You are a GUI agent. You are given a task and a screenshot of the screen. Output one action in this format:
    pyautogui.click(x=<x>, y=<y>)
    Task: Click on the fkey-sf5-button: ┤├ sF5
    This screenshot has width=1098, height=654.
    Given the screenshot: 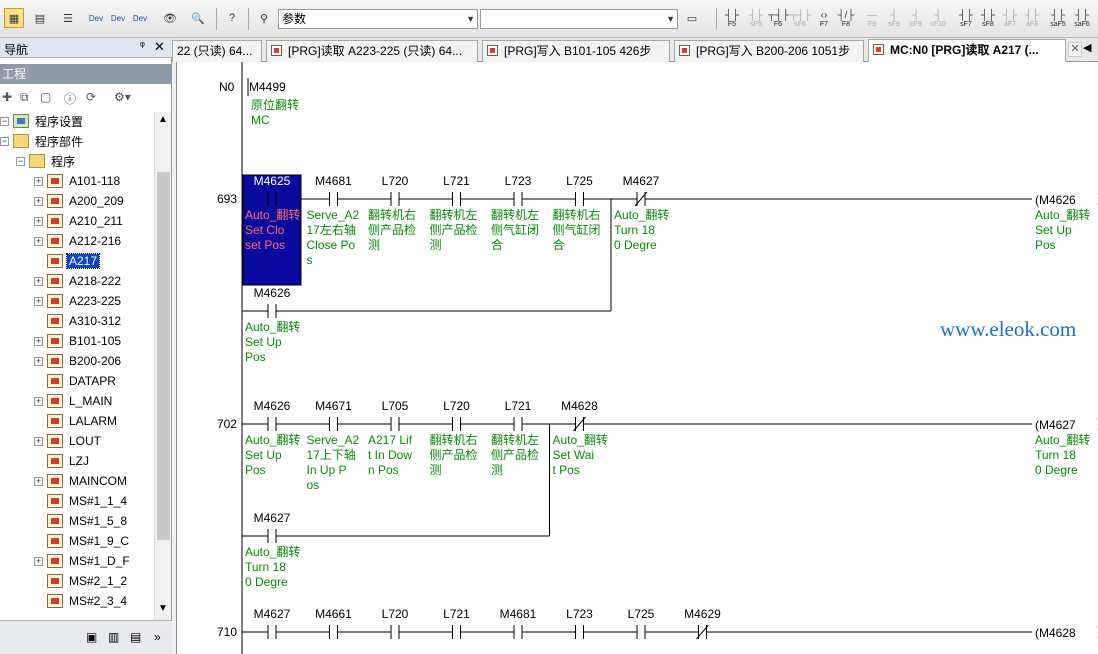 What is the action you would take?
    pyautogui.click(x=756, y=21)
    